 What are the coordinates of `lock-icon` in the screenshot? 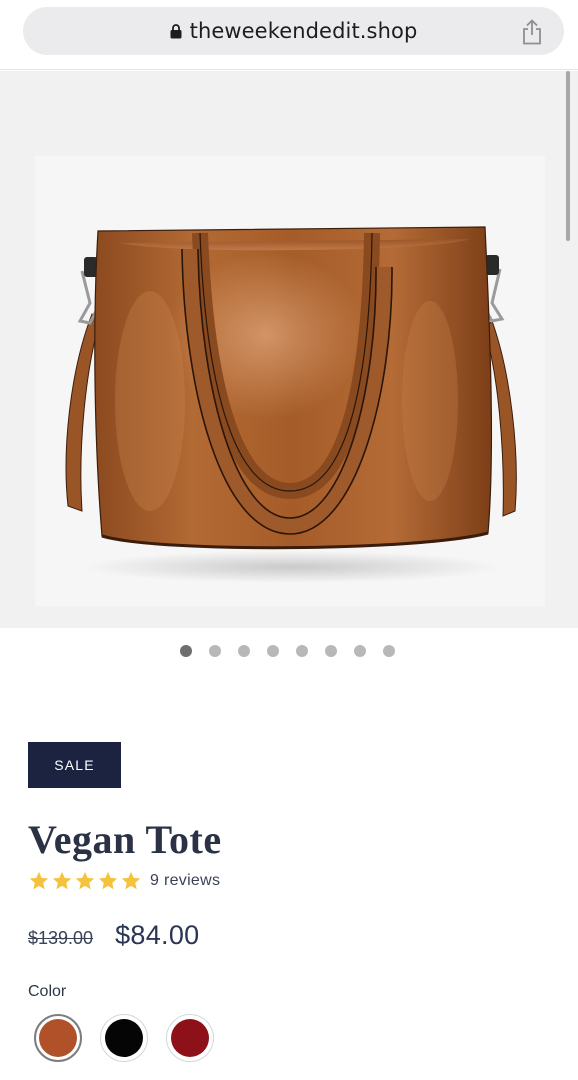 It's located at (176, 30).